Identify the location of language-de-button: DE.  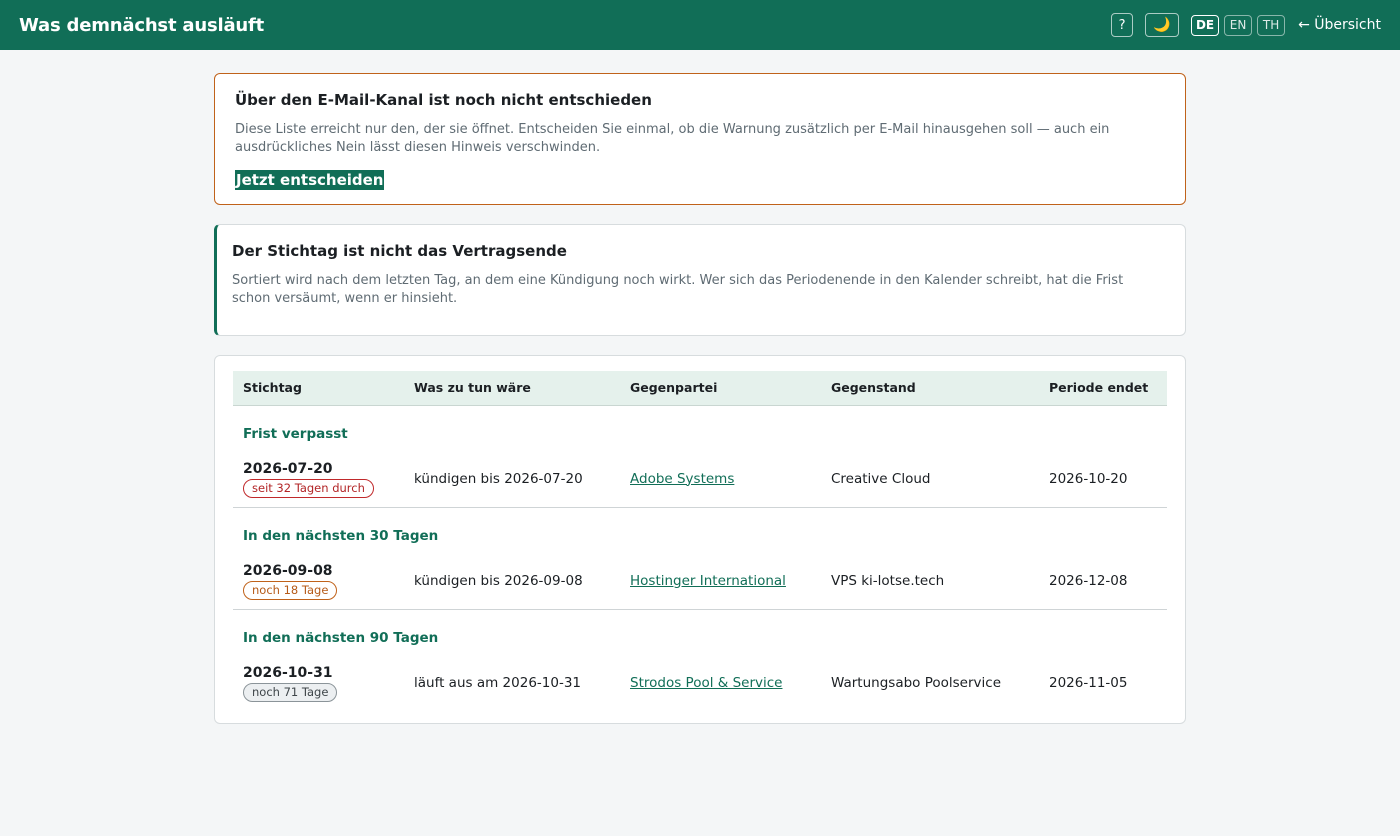
(1205, 25).